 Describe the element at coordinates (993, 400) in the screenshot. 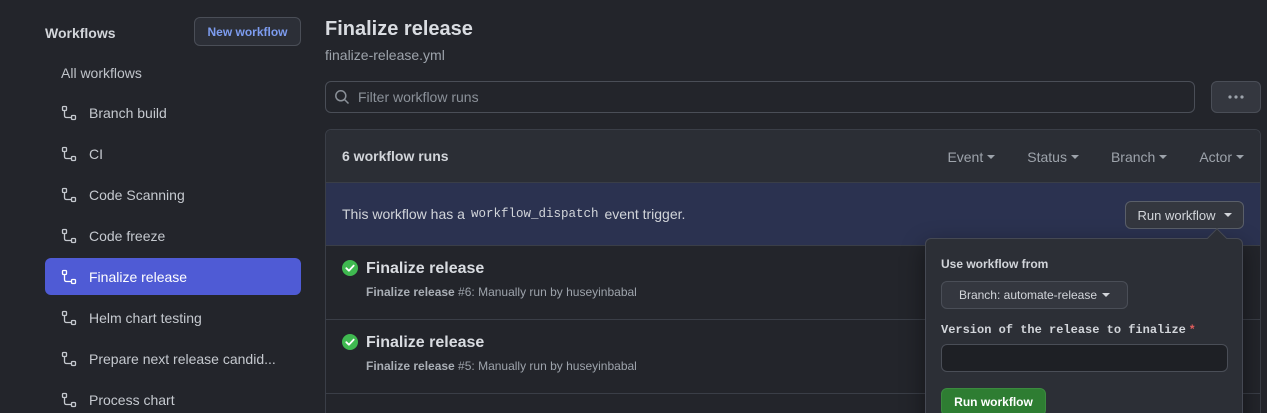

I see `run-workflow-submit-button: Run workflow` at that location.